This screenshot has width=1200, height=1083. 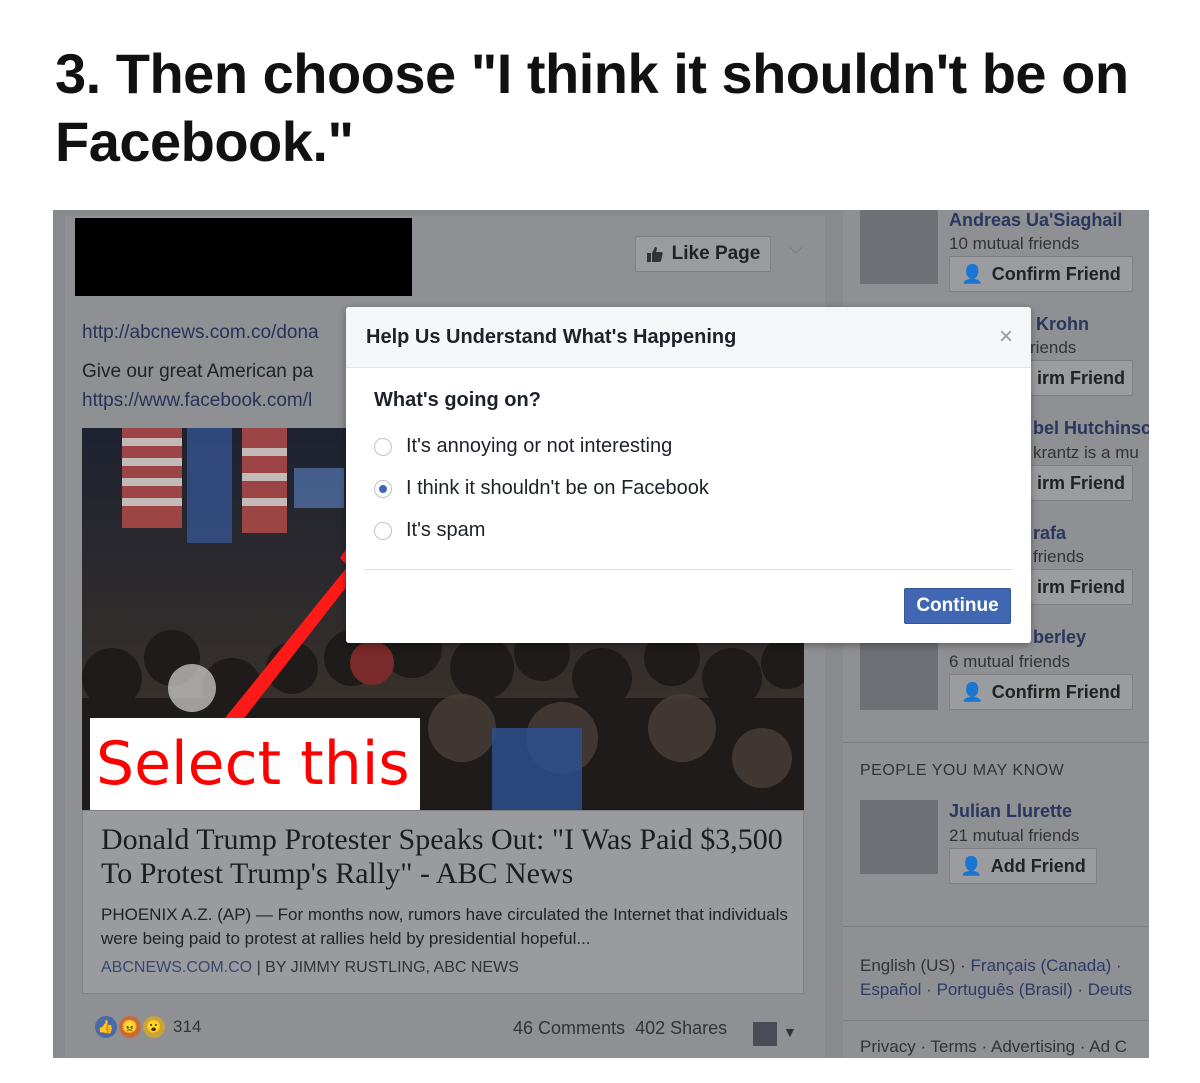 I want to click on angry-reaction-icon: 😠, so click(x=130, y=1027).